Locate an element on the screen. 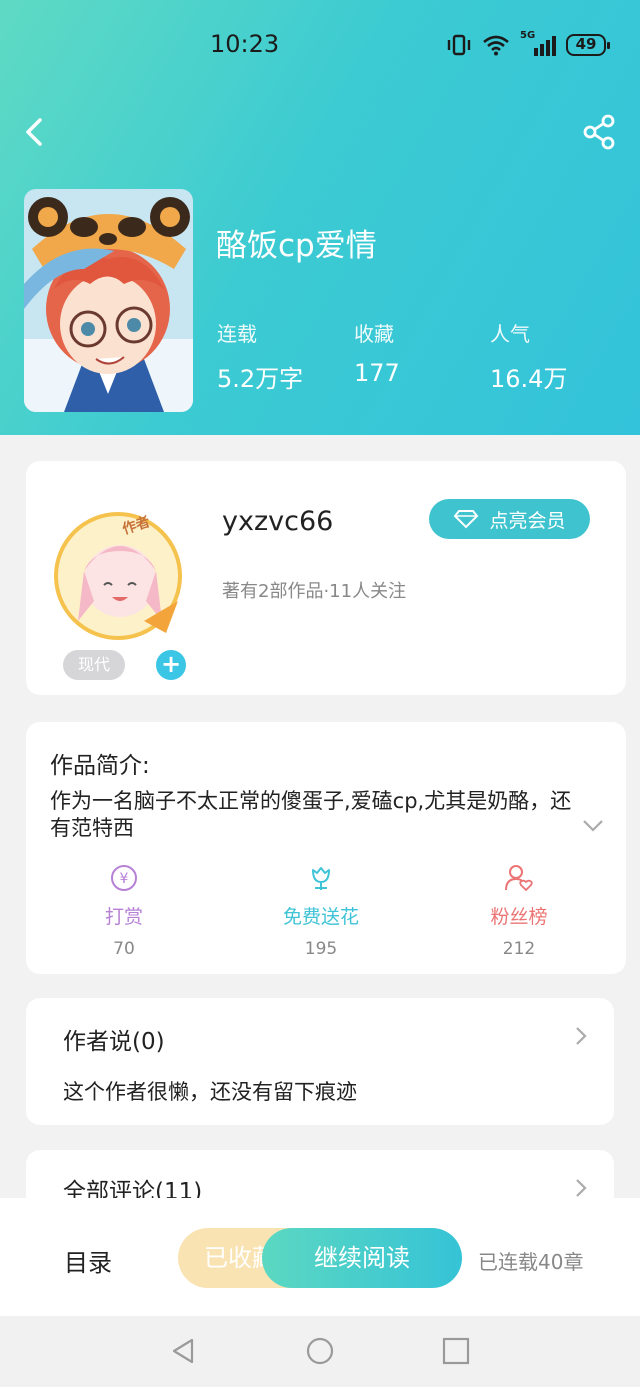 Image resolution: width=640 pixels, height=1387 pixels. author-says-text: 这个作者很懒，还没有留下痕迹 is located at coordinates (210, 1092).